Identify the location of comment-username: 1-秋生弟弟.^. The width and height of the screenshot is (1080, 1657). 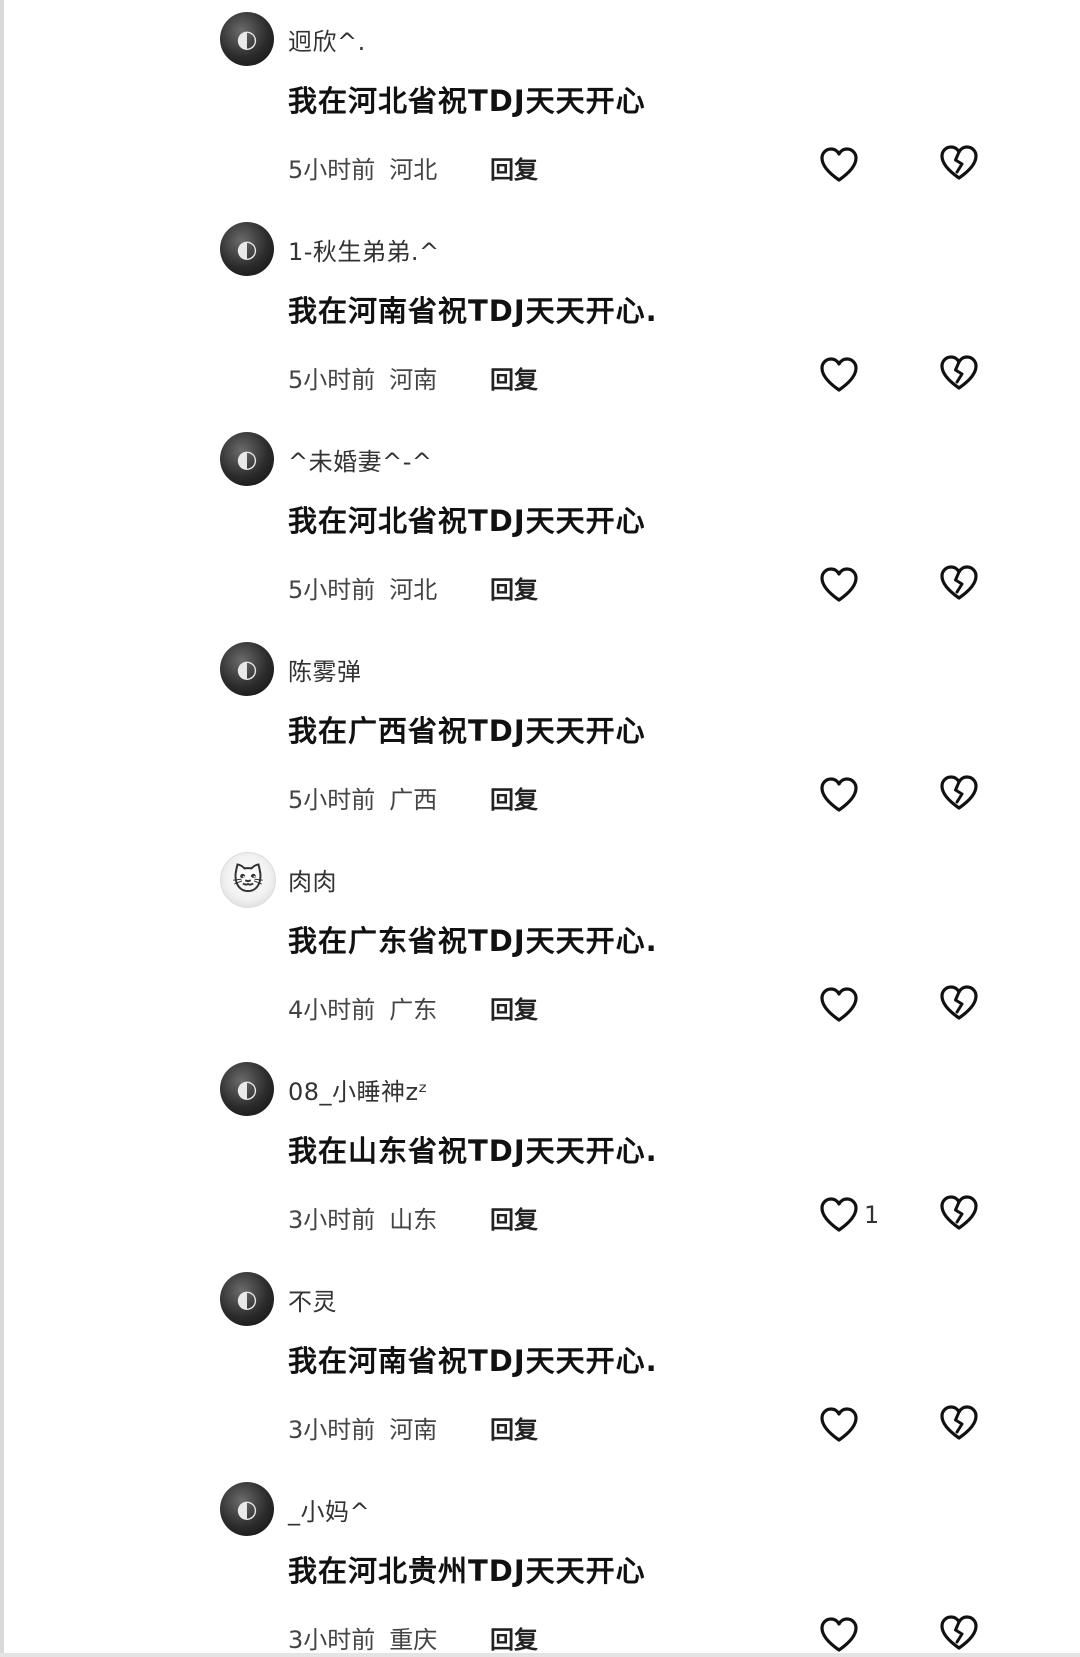
(364, 249).